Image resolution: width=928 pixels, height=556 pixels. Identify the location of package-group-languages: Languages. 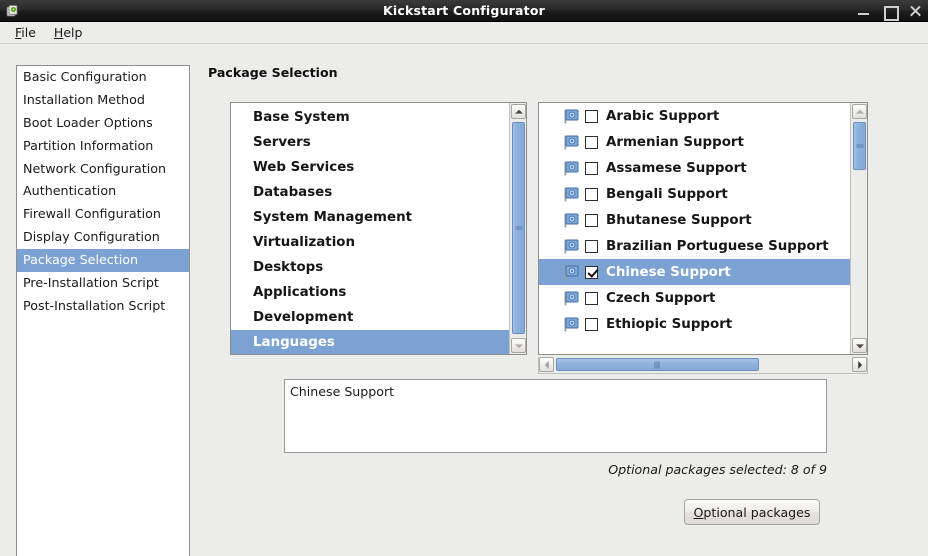
(370, 342).